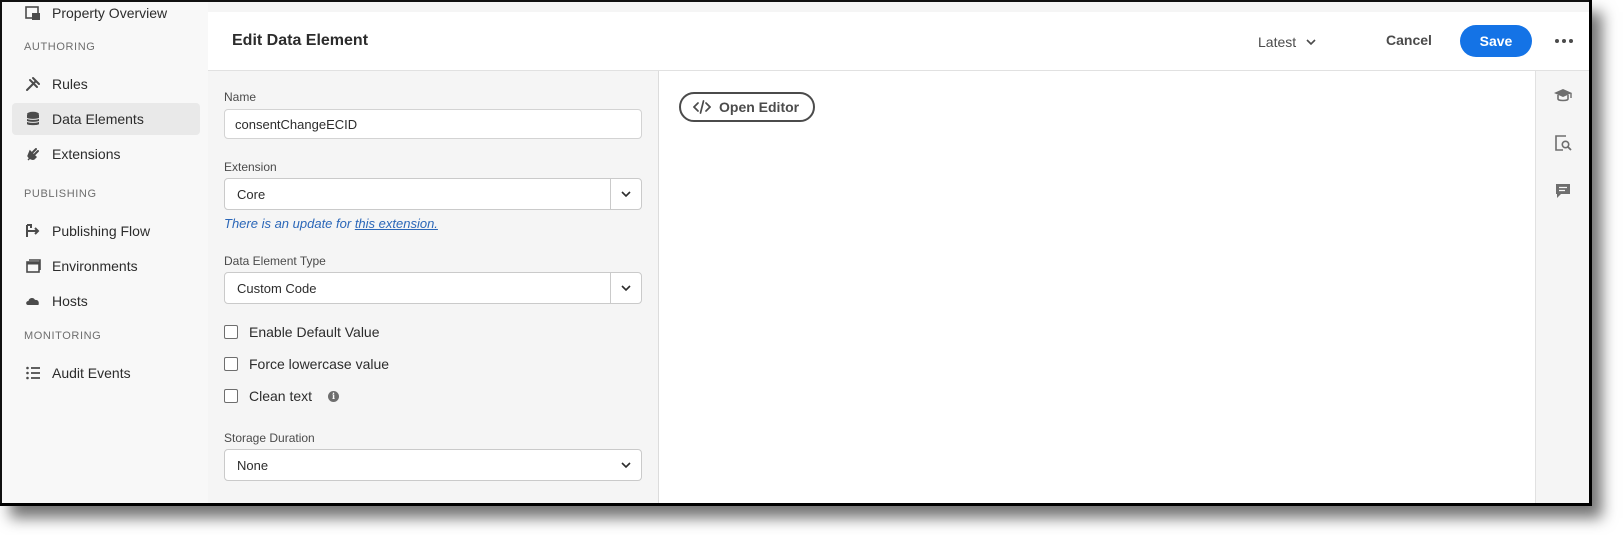  I want to click on plug-icon, so click(33, 154).